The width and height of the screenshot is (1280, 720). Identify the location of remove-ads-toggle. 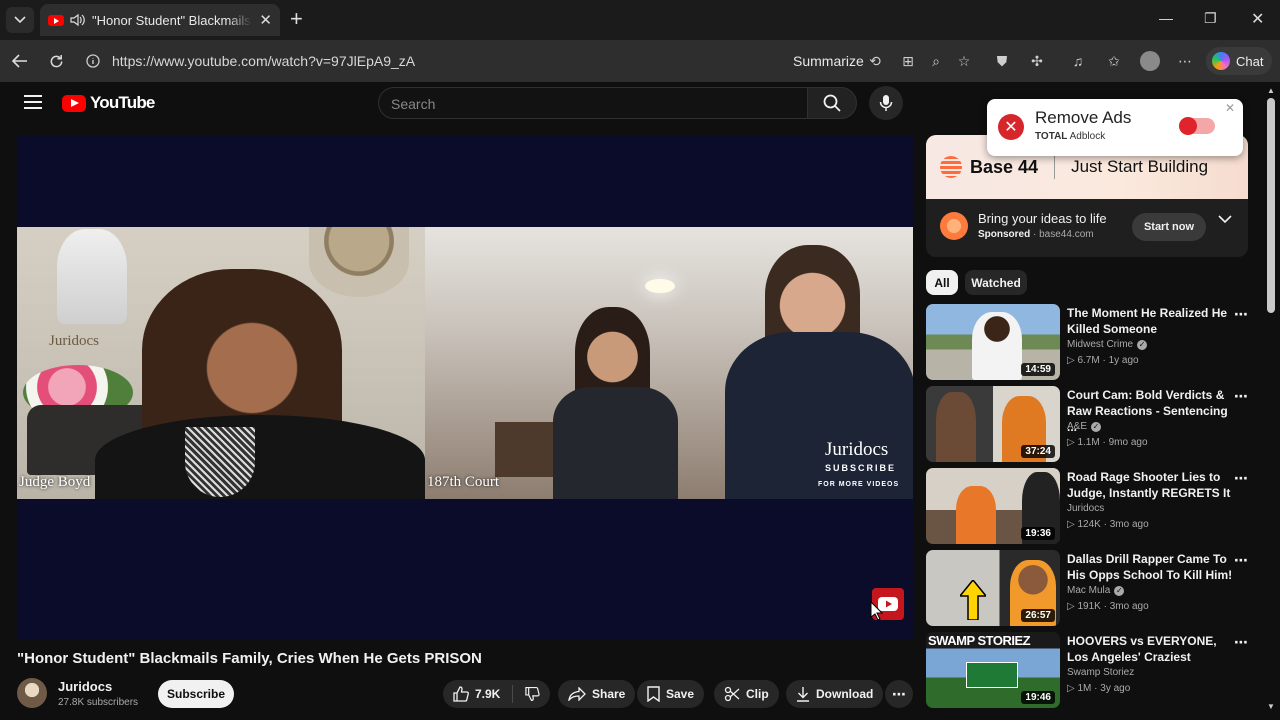
(1197, 126).